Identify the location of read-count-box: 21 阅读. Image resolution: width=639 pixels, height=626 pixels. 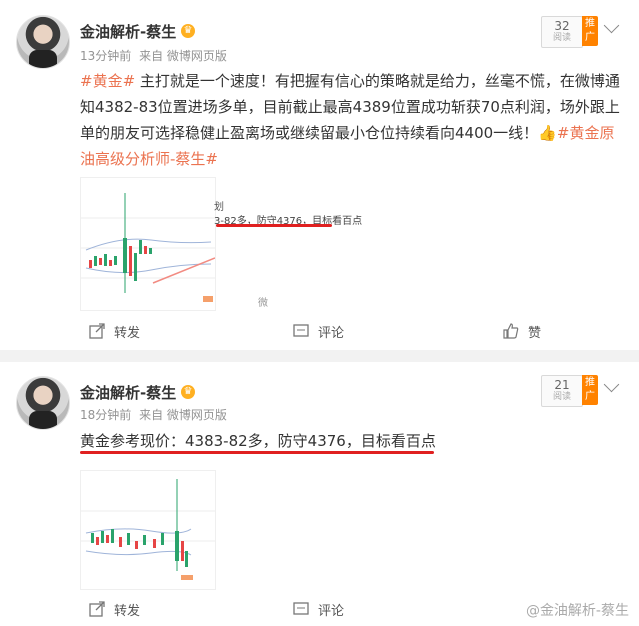
(562, 391).